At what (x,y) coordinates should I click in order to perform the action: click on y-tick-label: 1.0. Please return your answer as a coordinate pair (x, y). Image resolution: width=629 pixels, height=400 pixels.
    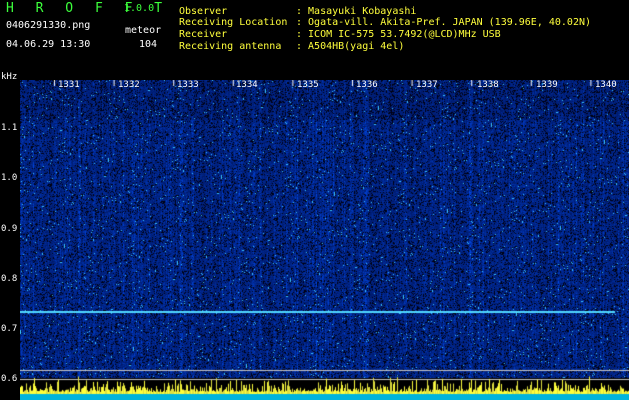
    Looking at the image, I should click on (9, 178).